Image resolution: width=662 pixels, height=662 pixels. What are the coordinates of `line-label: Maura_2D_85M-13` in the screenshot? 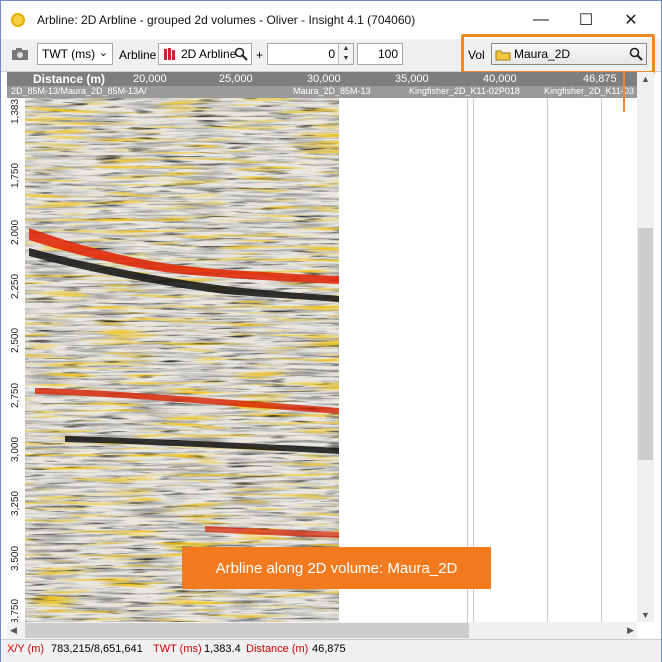 It's located at (332, 91).